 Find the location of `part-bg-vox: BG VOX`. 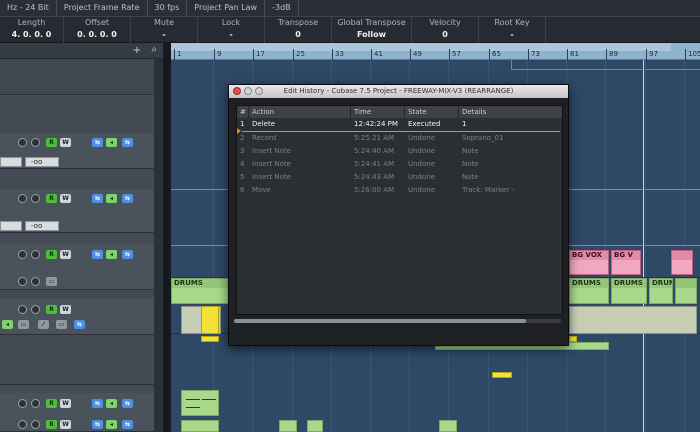

part-bg-vox: BG VOX is located at coordinates (589, 262).